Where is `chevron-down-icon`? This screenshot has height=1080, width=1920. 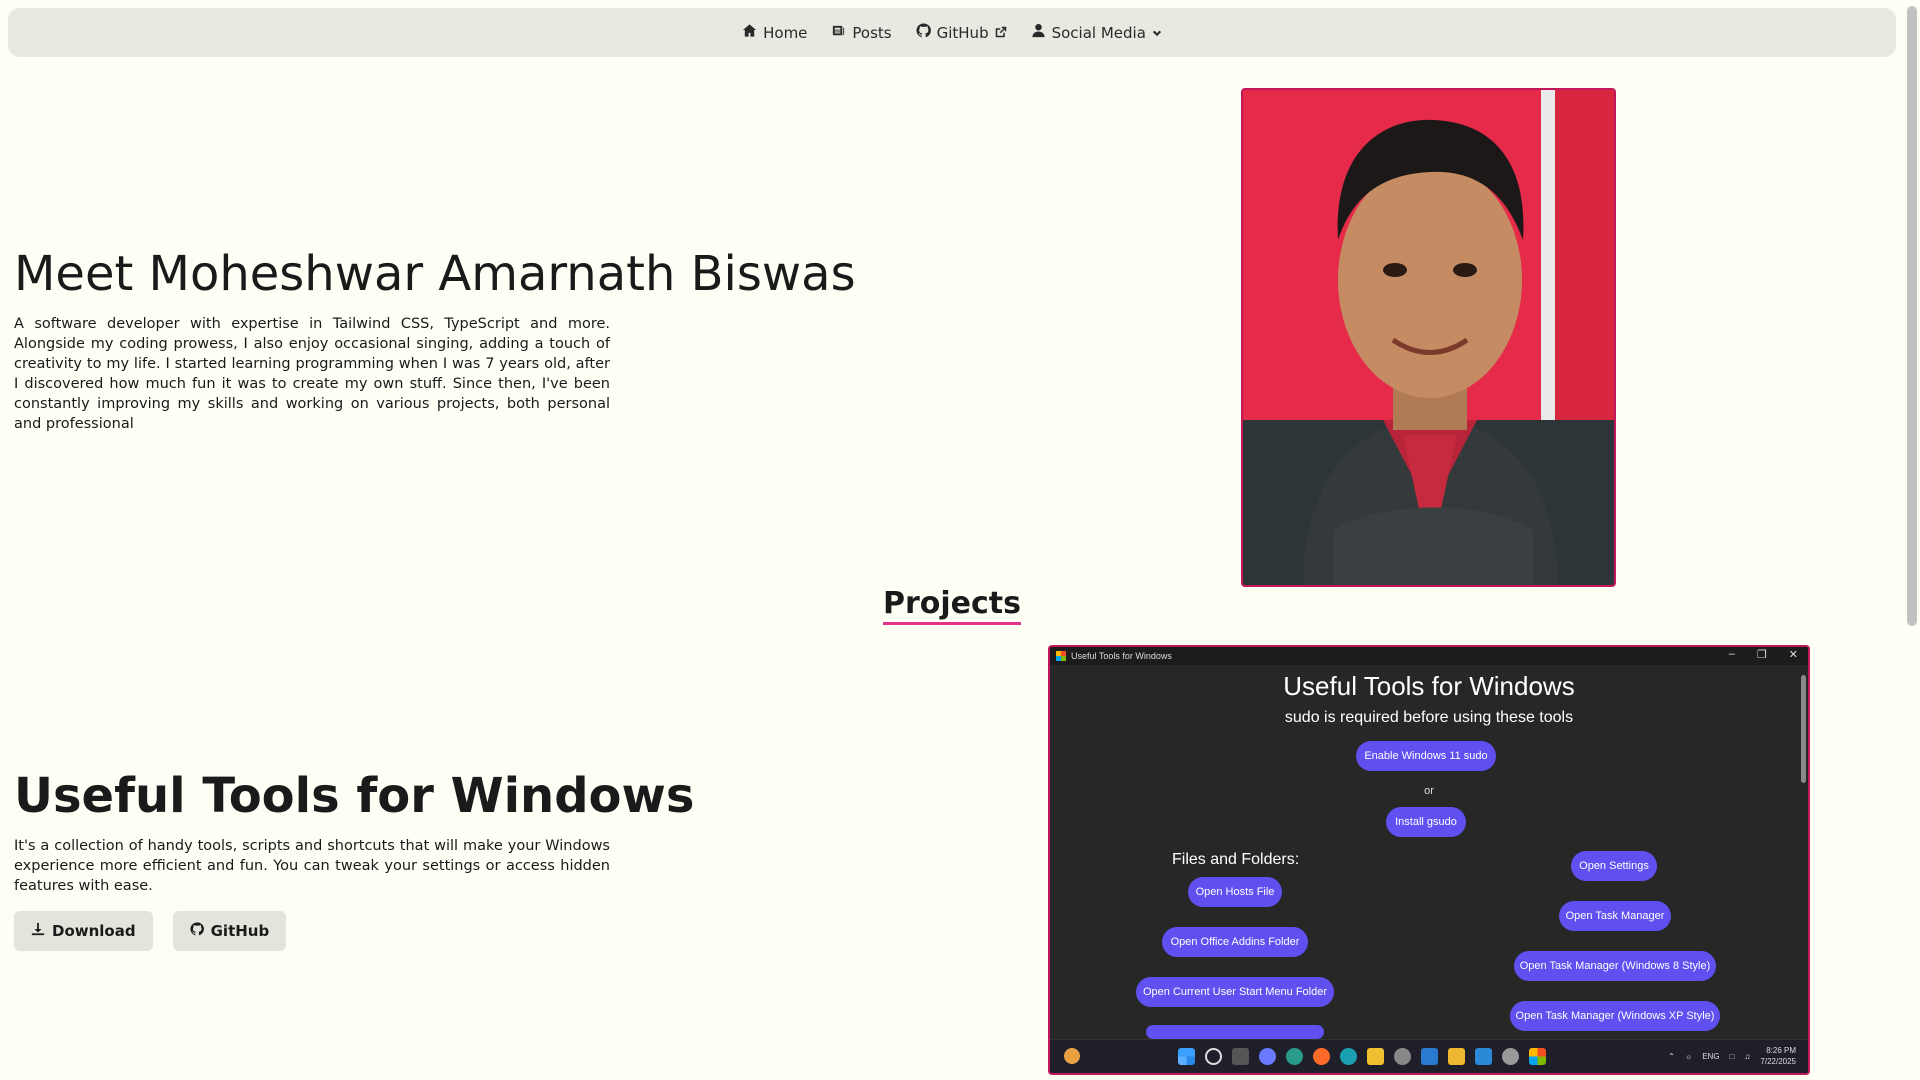
chevron-down-icon is located at coordinates (1157, 33).